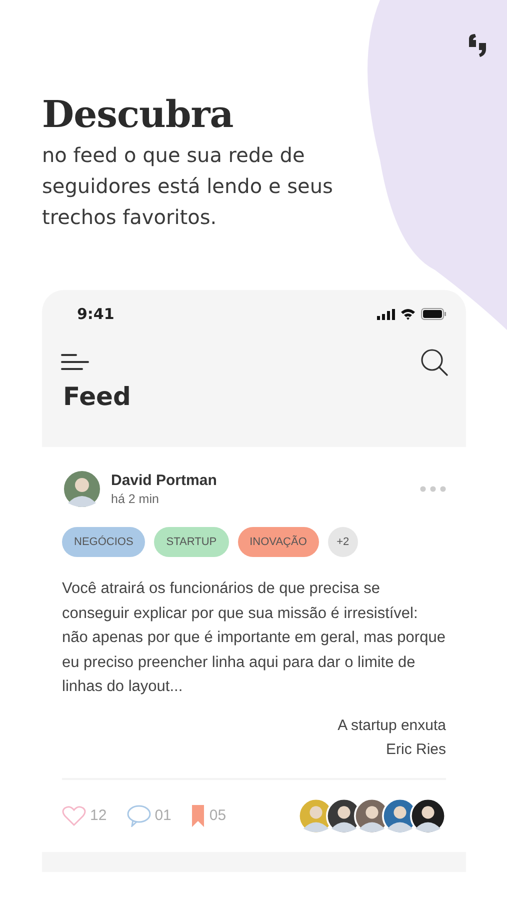 This screenshot has height=900, width=507. Describe the element at coordinates (278, 542) in the screenshot. I see `tag: INOVAÇÃO` at that location.